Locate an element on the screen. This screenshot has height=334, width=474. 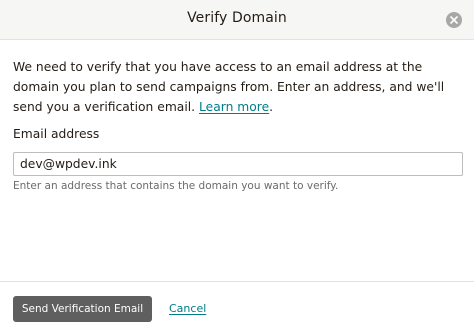
email-label: Email address is located at coordinates (56, 134).